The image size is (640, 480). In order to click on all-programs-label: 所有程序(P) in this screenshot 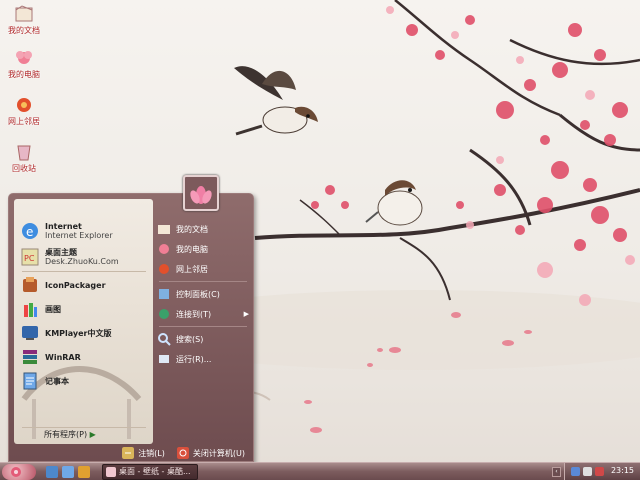, I will do `click(66, 434)`.